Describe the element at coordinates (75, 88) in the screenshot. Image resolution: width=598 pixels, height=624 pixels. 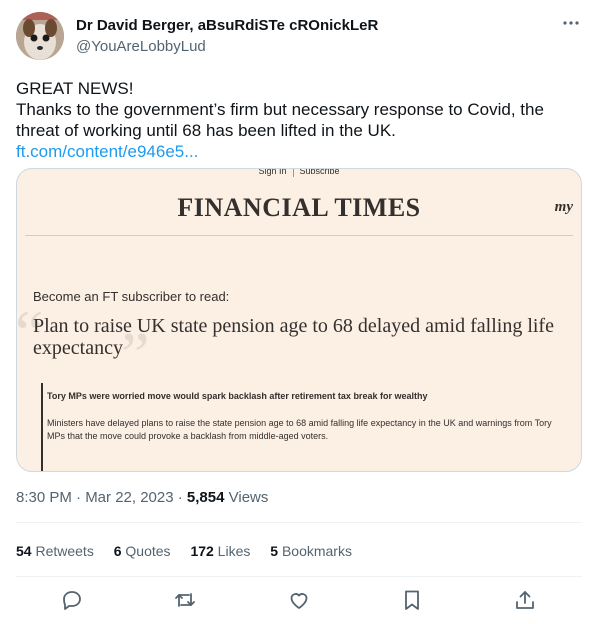
I see `tweet-line: GREAT NEWS!` at that location.